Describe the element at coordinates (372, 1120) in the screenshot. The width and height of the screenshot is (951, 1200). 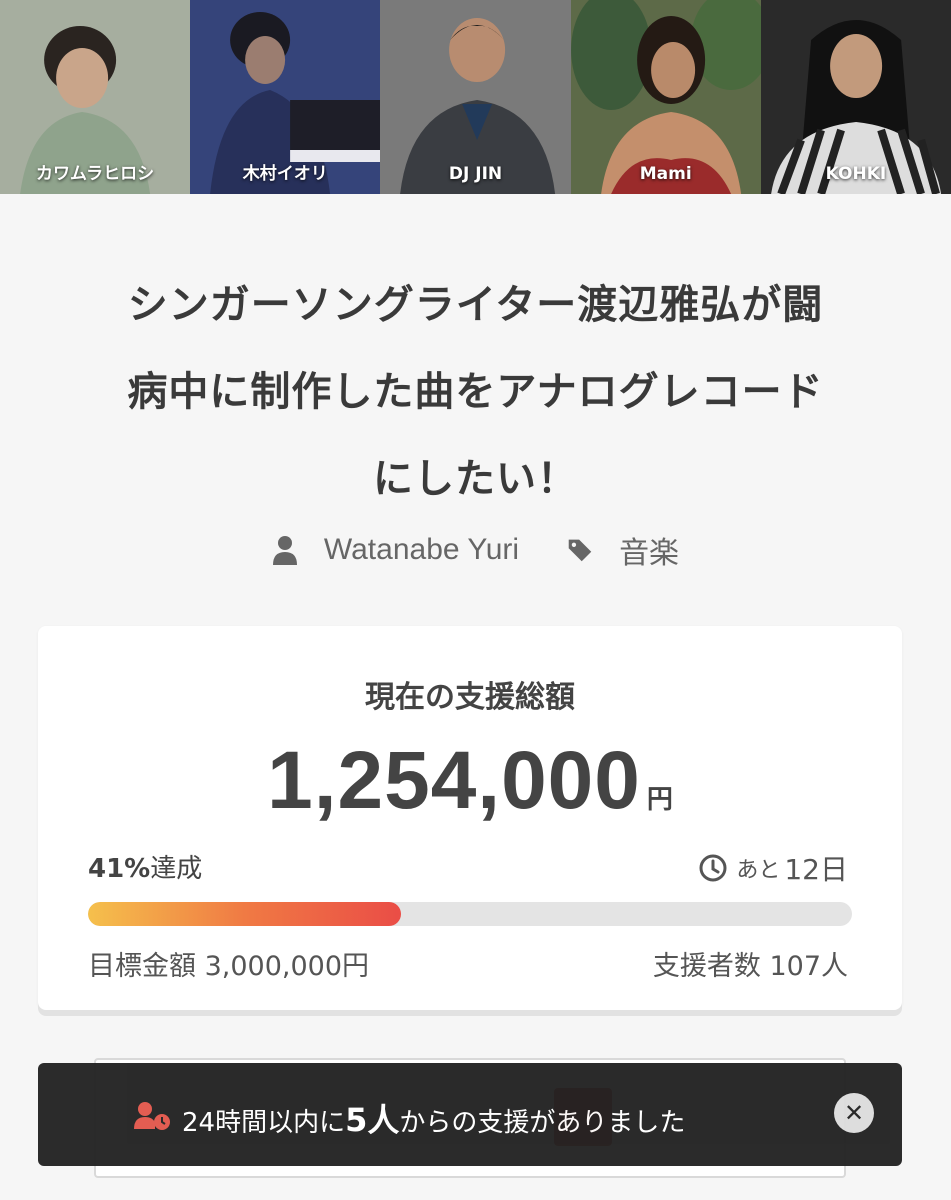
I see `toast-count: 5人` at that location.